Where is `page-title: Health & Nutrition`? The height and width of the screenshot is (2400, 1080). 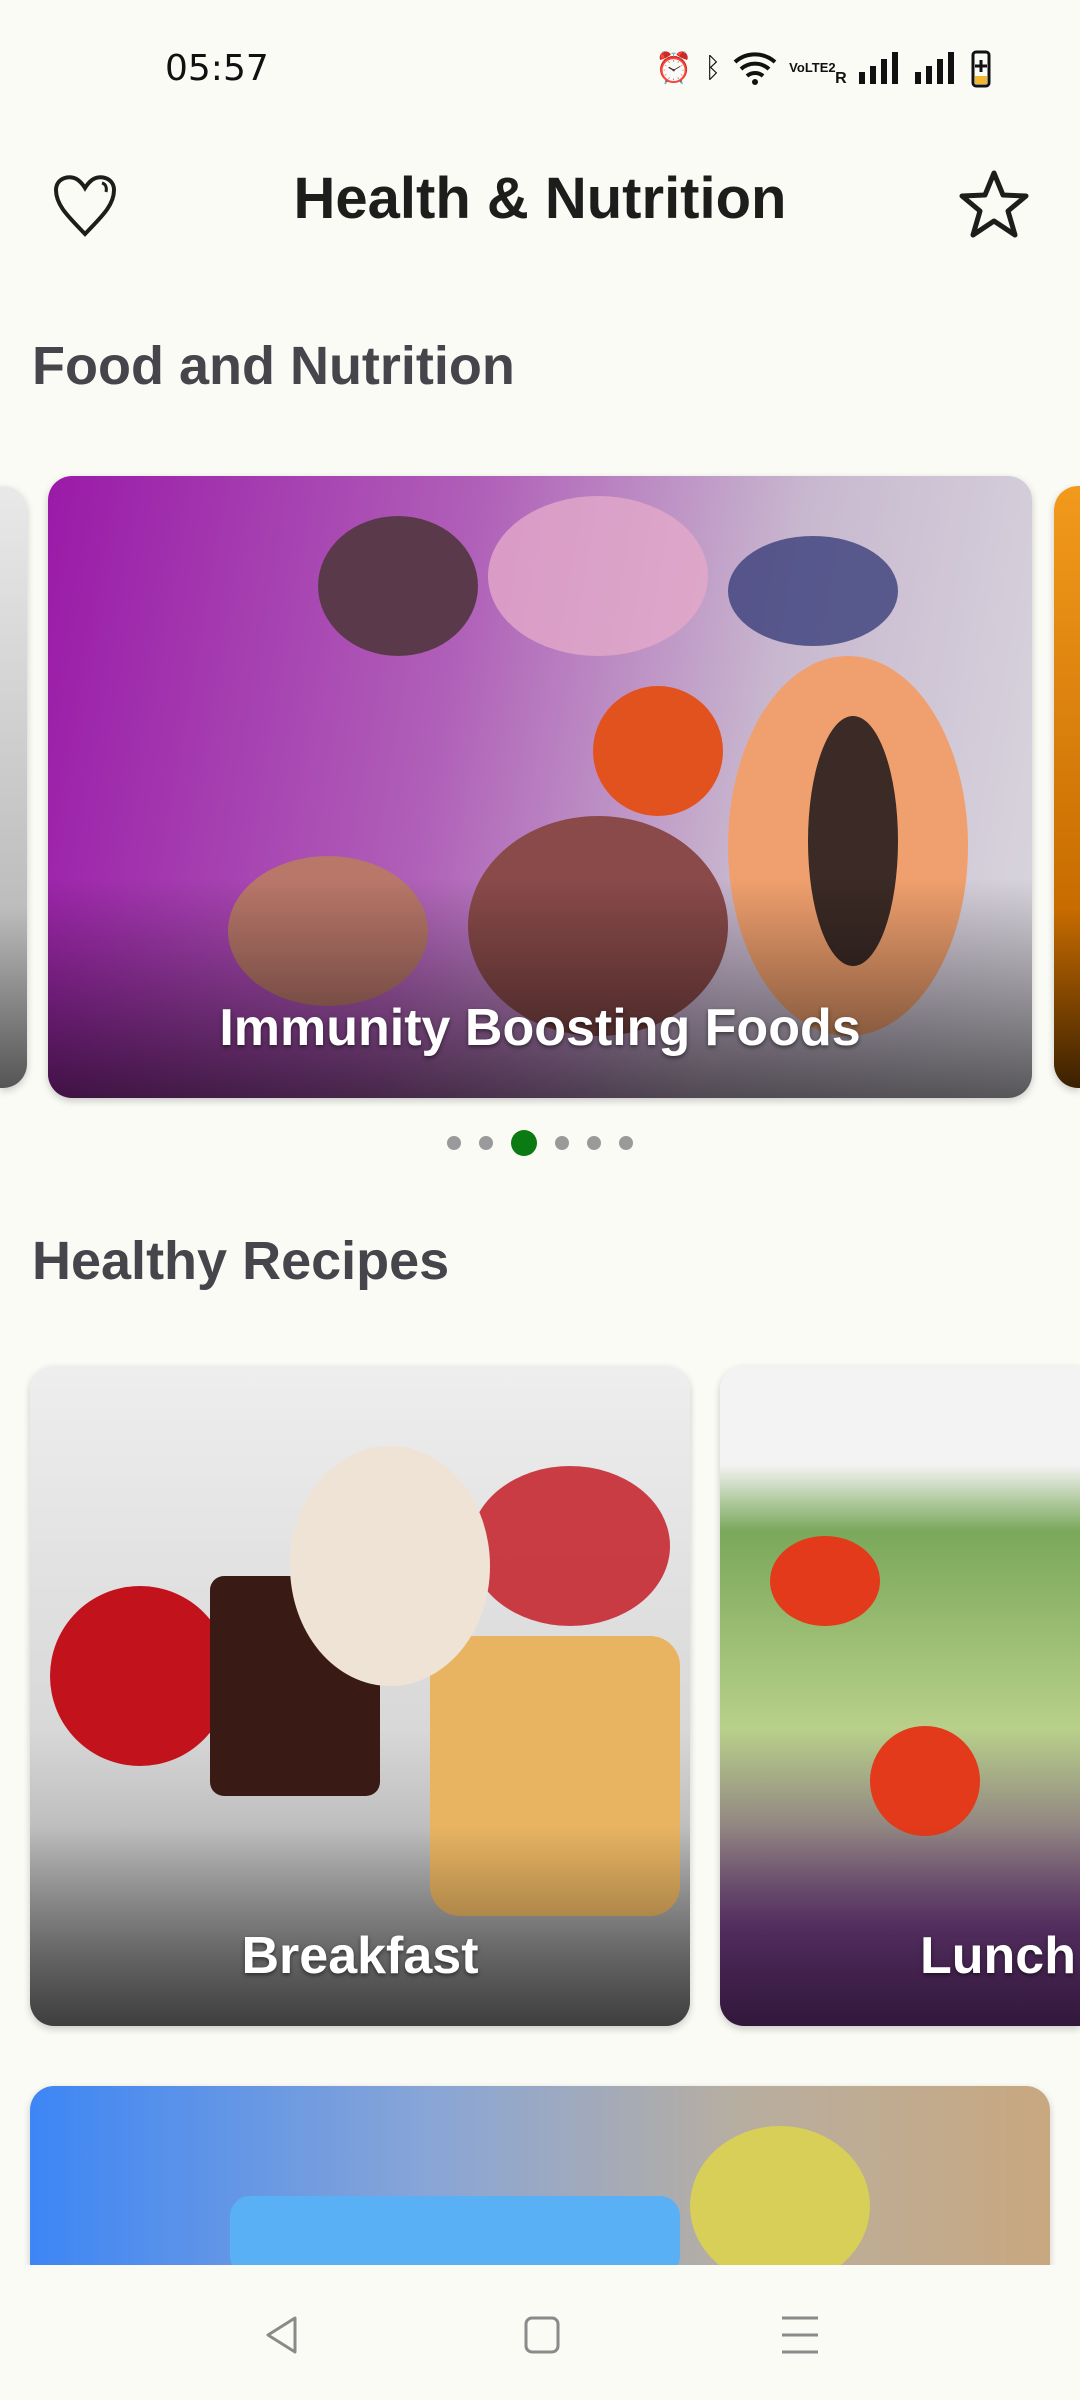 page-title: Health & Nutrition is located at coordinates (540, 198).